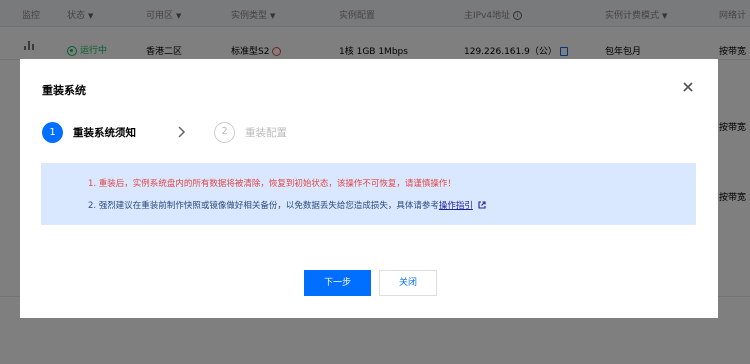 The image size is (750, 364). I want to click on operation-guide-link: 操作指引, so click(456, 206).